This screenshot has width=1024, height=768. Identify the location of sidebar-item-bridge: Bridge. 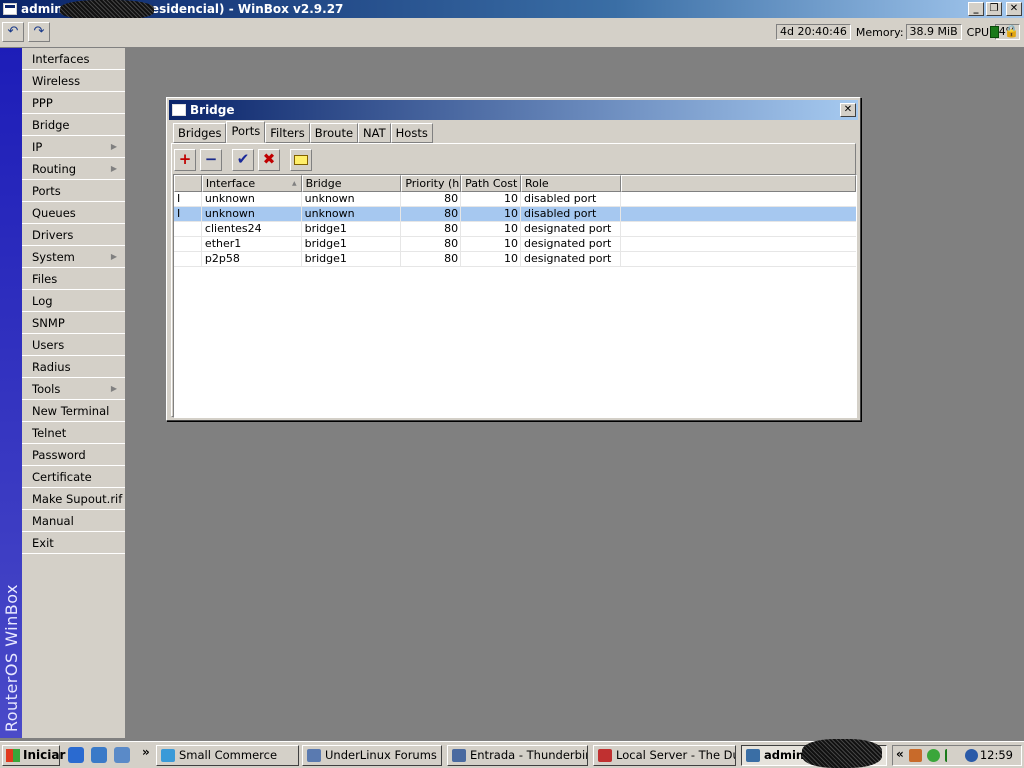
(73, 125).